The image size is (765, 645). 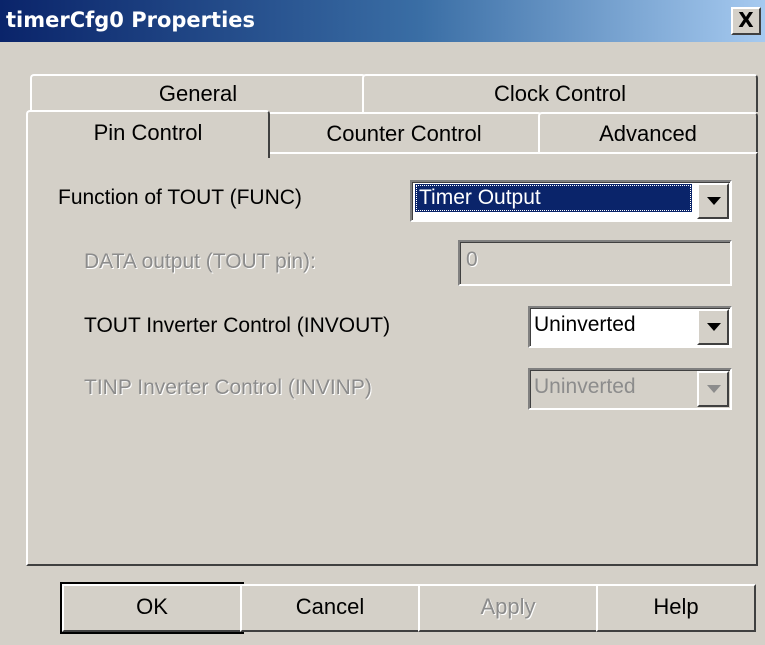 I want to click on close-icon: X, so click(x=746, y=20).